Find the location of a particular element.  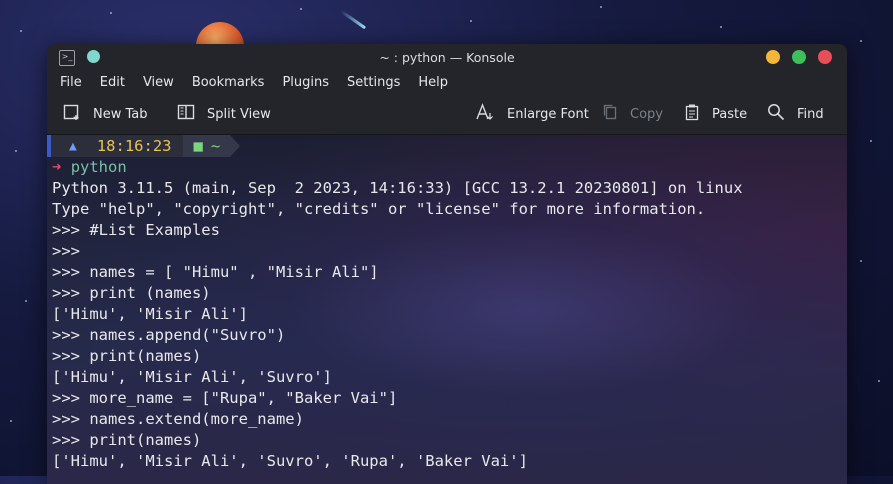

menu-file: File is located at coordinates (71, 82).